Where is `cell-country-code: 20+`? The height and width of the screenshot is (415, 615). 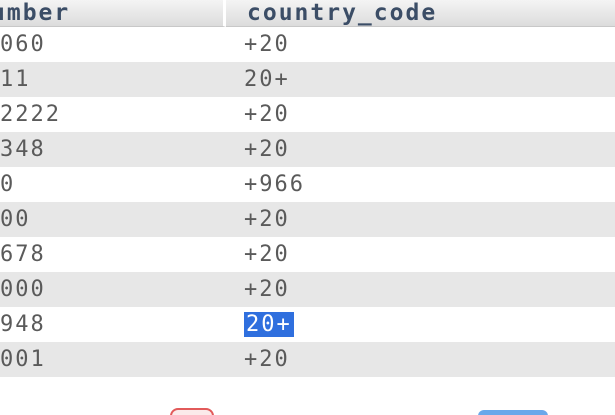
cell-country-code: 20+ is located at coordinates (420, 79).